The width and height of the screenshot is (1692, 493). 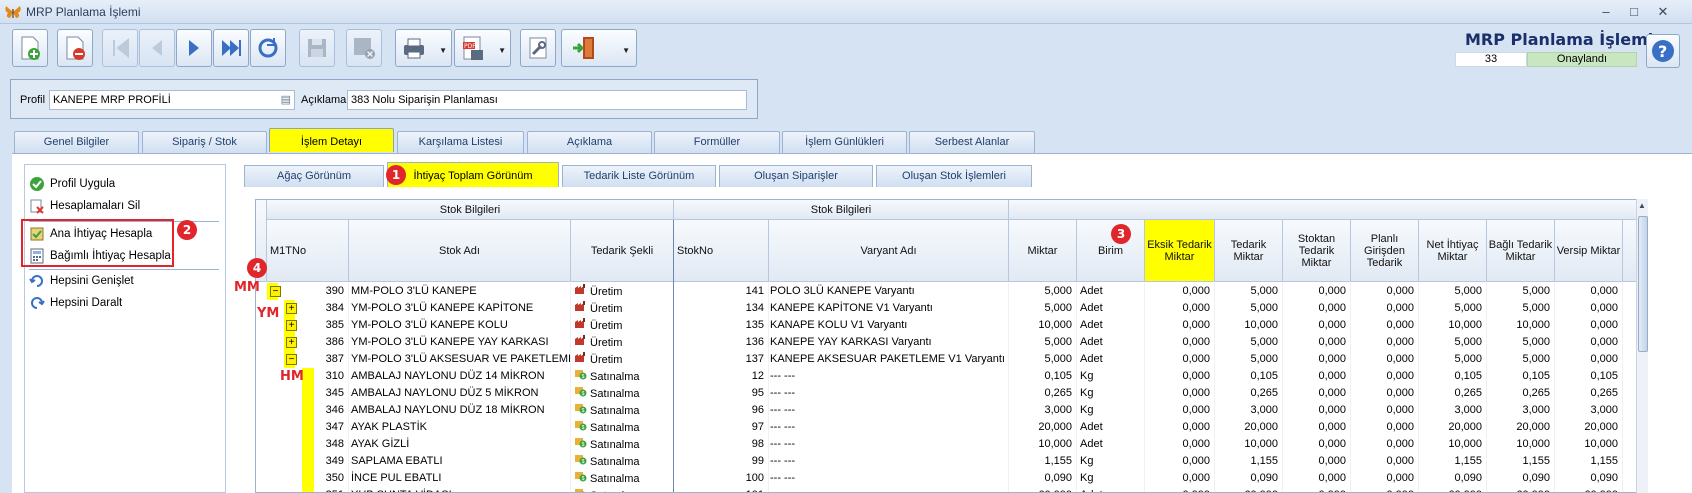 I want to click on refresh-button, so click(x=268, y=48).